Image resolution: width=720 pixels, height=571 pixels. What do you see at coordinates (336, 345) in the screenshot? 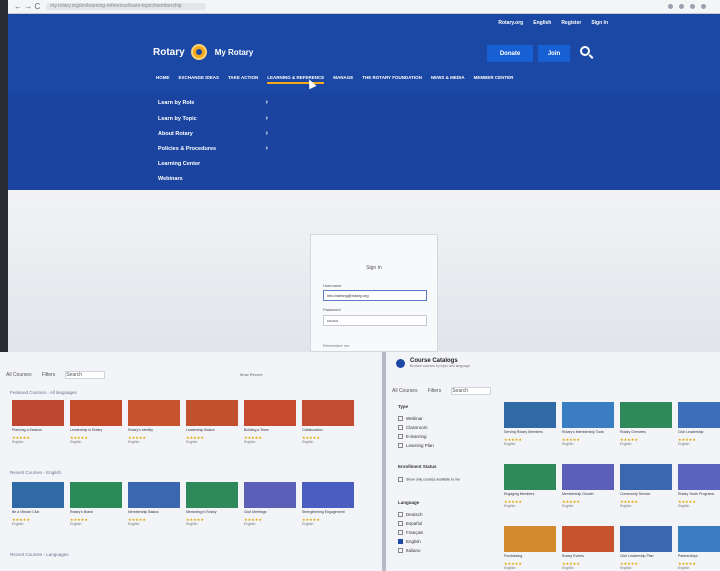
I see `remember-me-checkbox: Remember me` at bounding box center [336, 345].